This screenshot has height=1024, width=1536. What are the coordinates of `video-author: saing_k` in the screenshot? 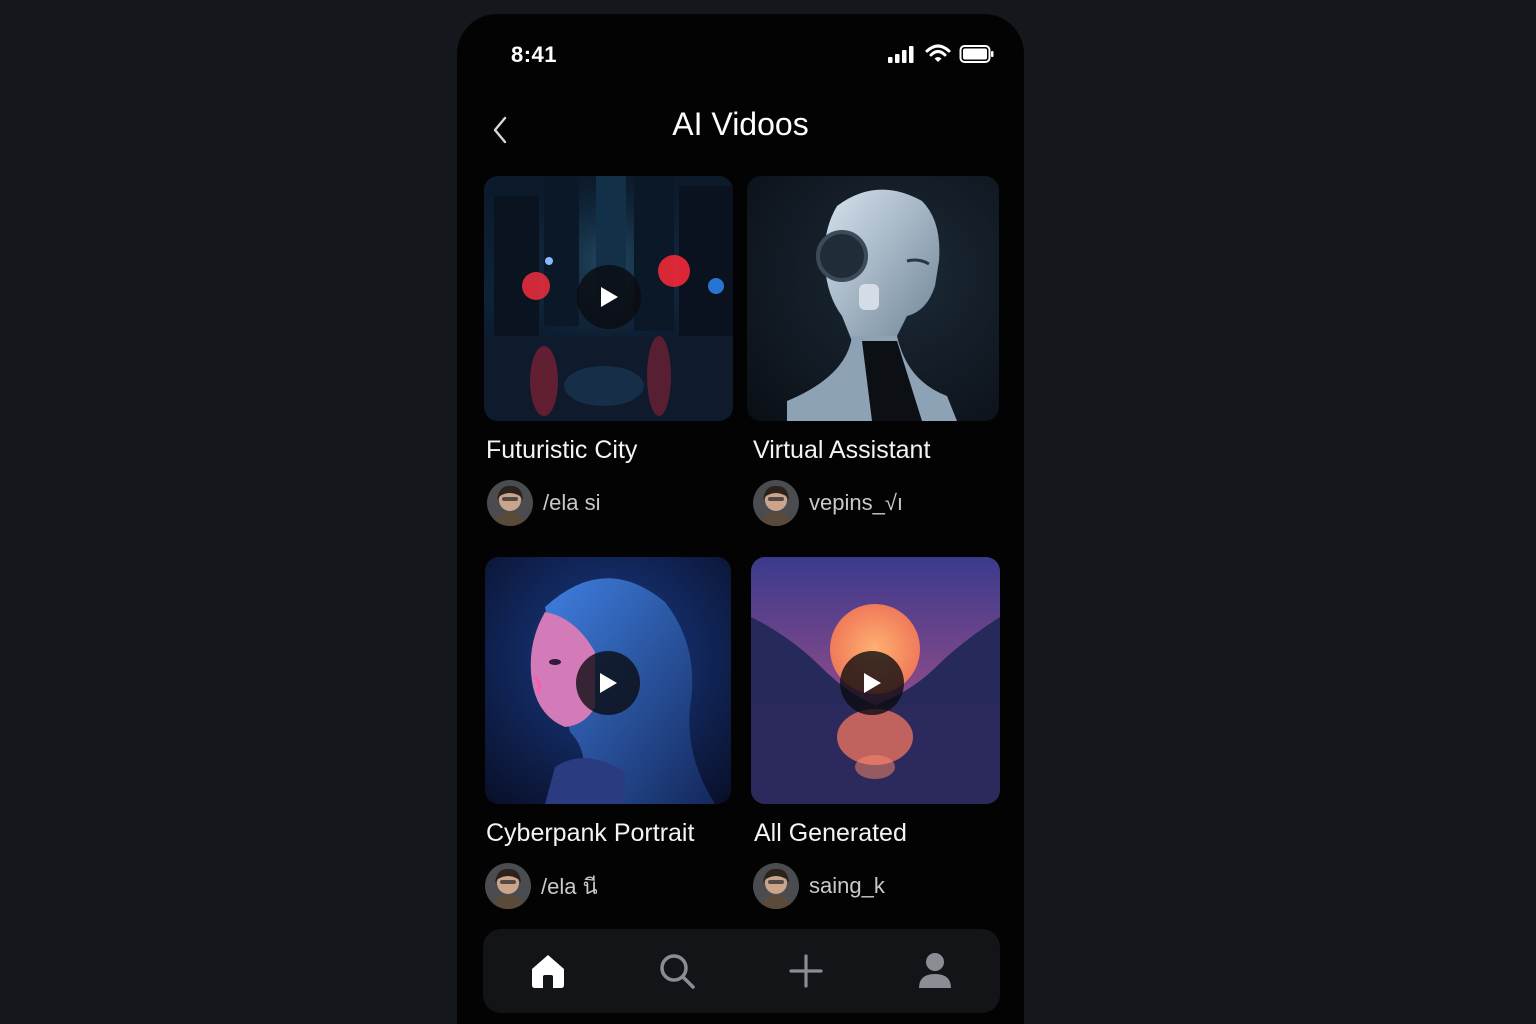 It's located at (819, 886).